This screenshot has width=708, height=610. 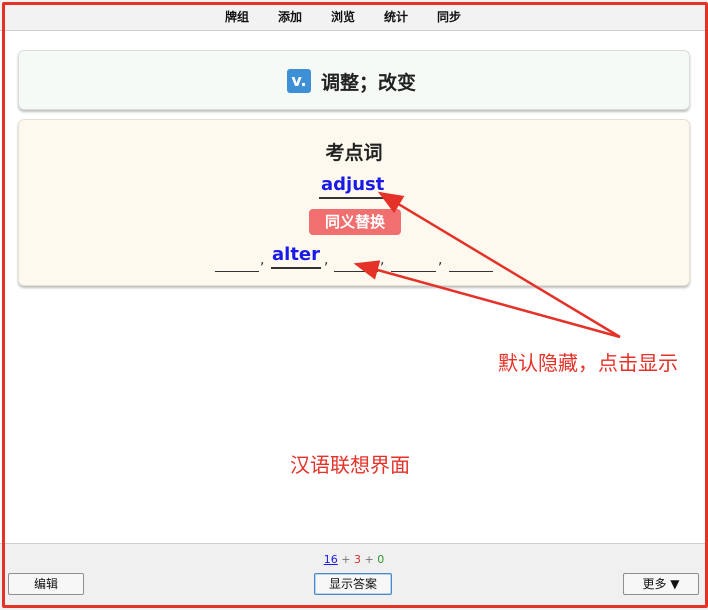 I want to click on menu-sync: 同步, so click(x=449, y=16).